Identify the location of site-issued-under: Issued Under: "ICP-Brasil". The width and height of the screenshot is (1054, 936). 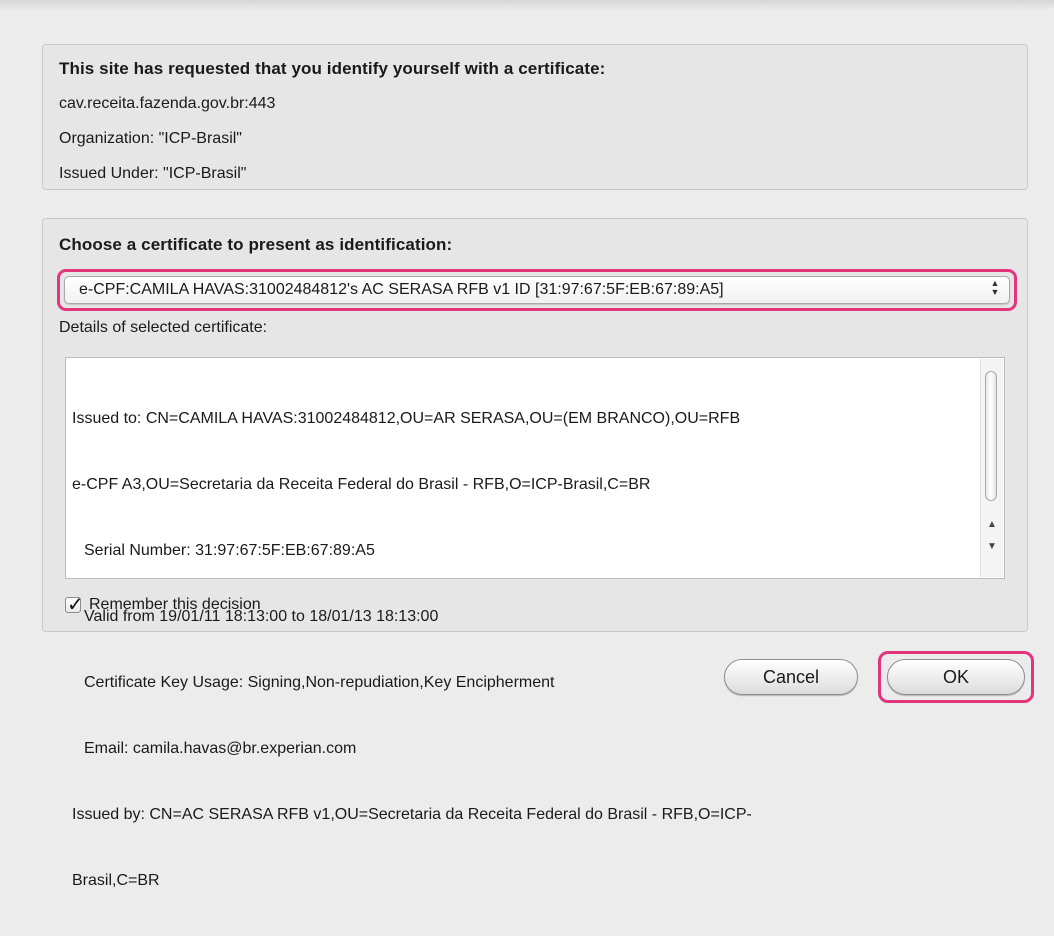
(153, 173).